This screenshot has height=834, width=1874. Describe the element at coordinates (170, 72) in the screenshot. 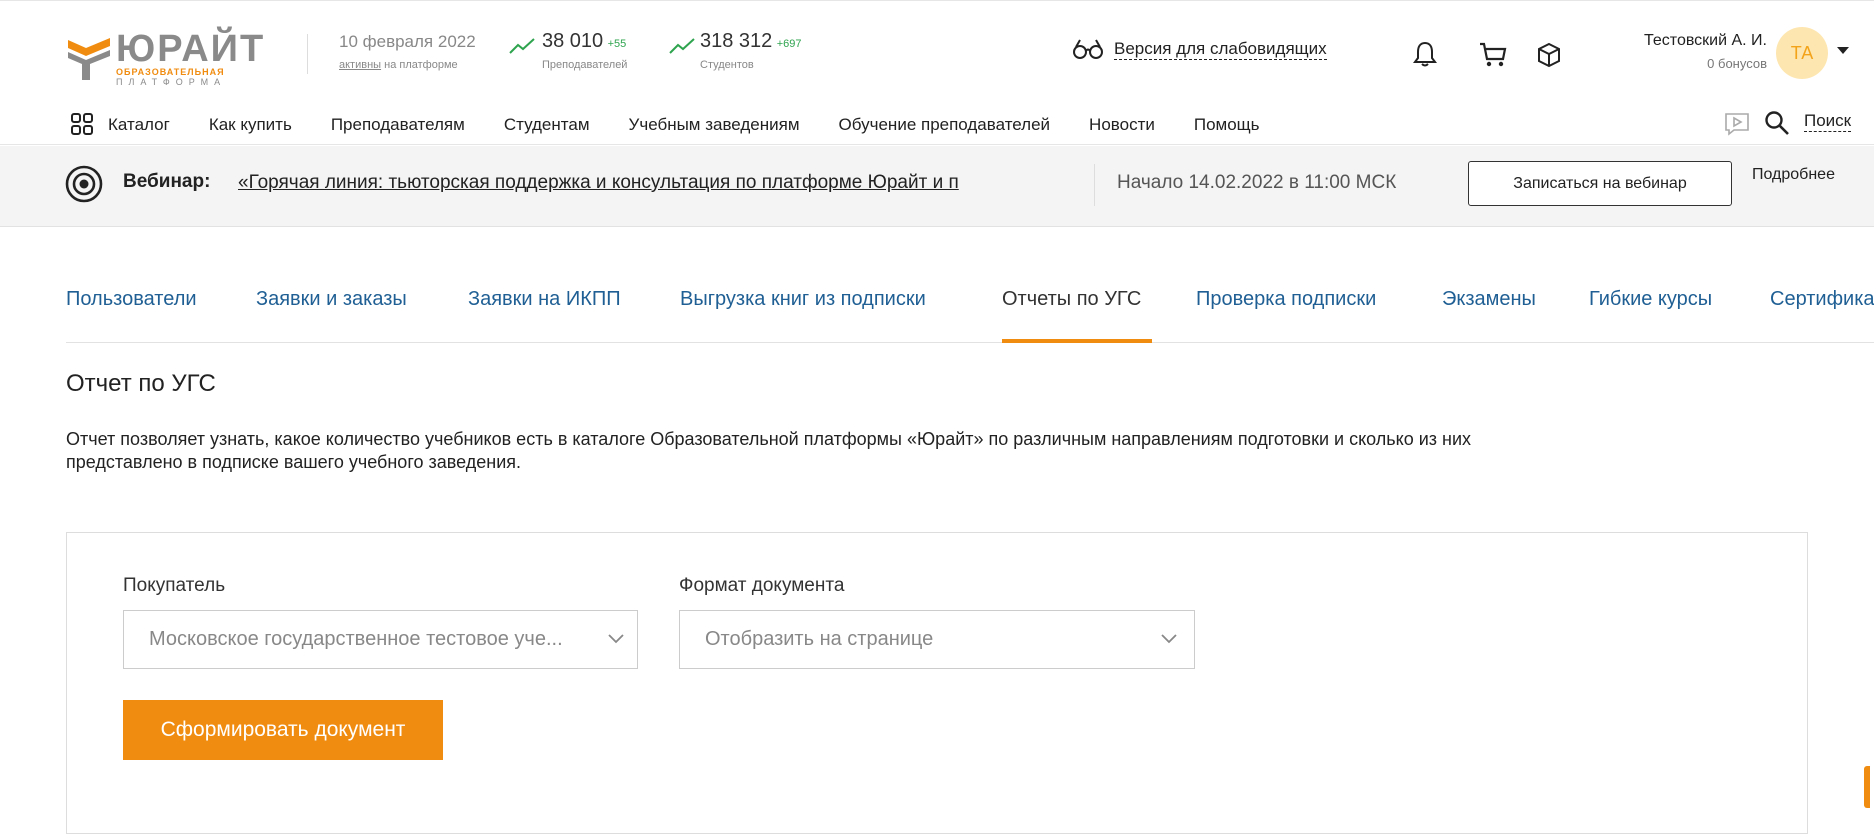

I see `logo-line1: ОБРАЗОВАТЕЛЬНАЯ` at that location.